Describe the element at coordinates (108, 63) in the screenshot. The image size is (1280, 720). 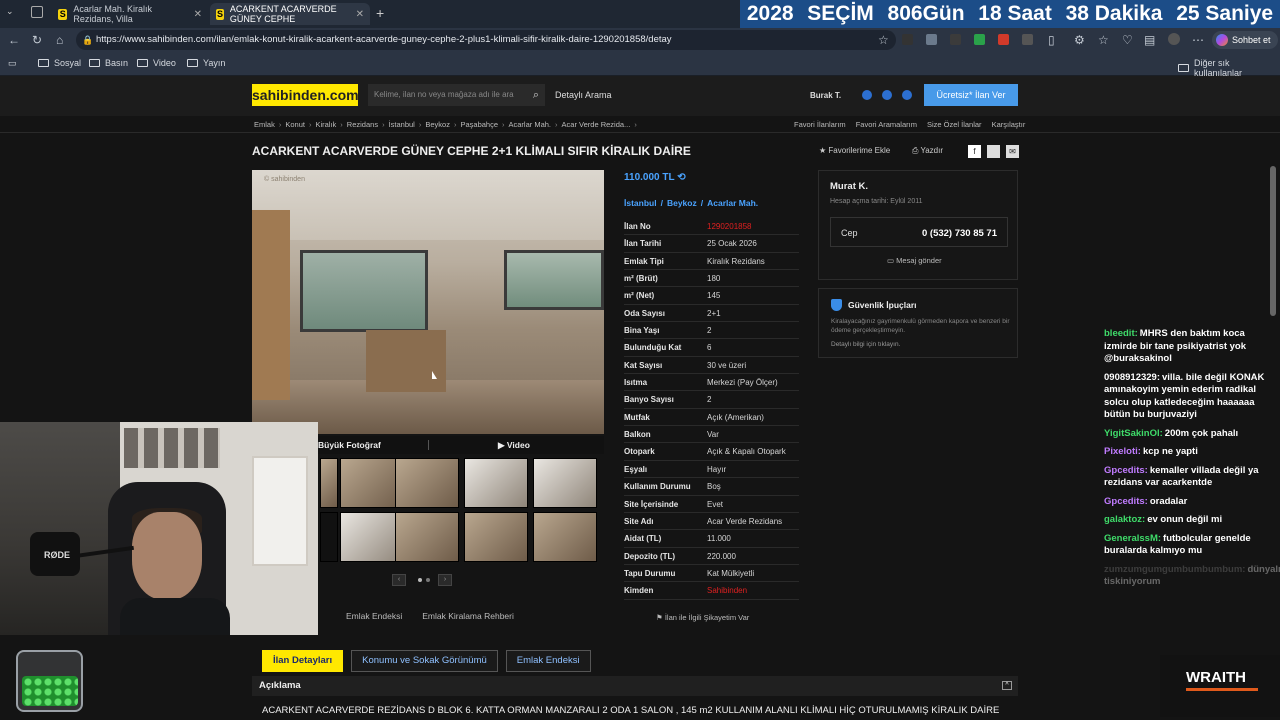
I see `bookmark-folder: Basın` at that location.